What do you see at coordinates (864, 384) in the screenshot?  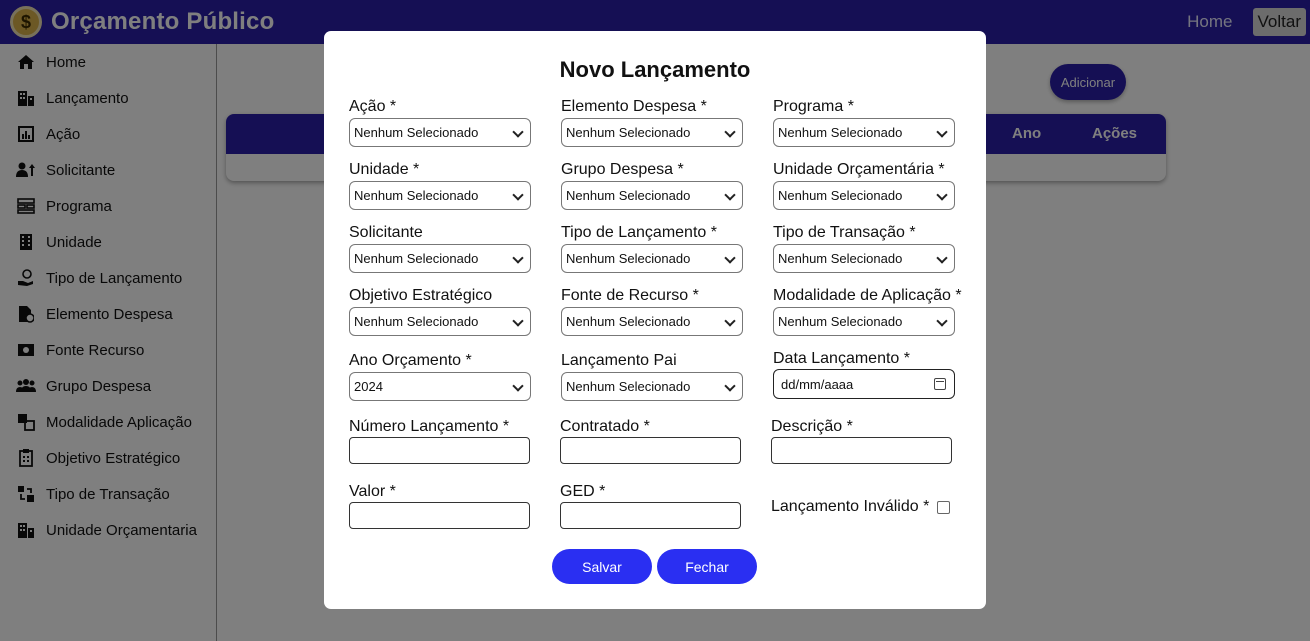 I see `data-lancamento-input: dd/mm/aaaa` at bounding box center [864, 384].